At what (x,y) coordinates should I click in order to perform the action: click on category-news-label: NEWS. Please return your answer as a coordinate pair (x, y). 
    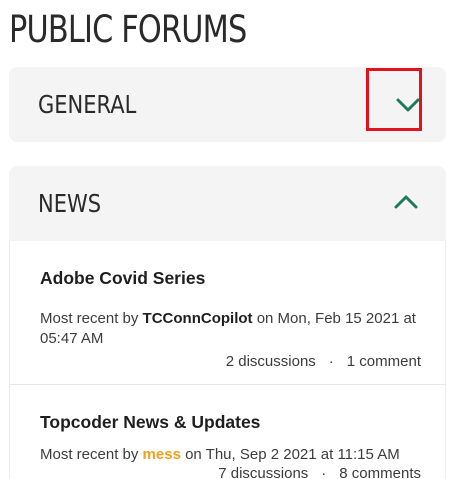
    Looking at the image, I should click on (70, 203).